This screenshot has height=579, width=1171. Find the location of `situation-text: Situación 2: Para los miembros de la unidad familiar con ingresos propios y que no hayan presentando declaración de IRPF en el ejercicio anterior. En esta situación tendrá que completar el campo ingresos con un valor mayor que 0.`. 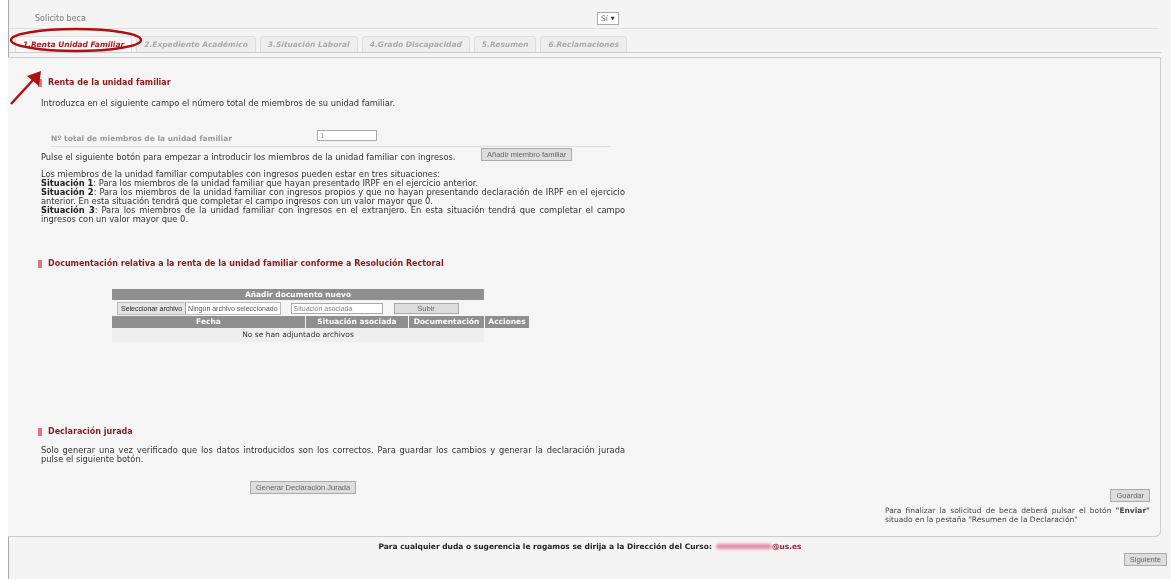

situation-text: Situación 2: Para los miembros de la unidad familiar con ingresos propios y que no hayan presentando declaración de IRPF en el ejercicio anterior. En esta situación tendrá que completar el campo ingresos con un valor mayor que 0. is located at coordinates (333, 197).